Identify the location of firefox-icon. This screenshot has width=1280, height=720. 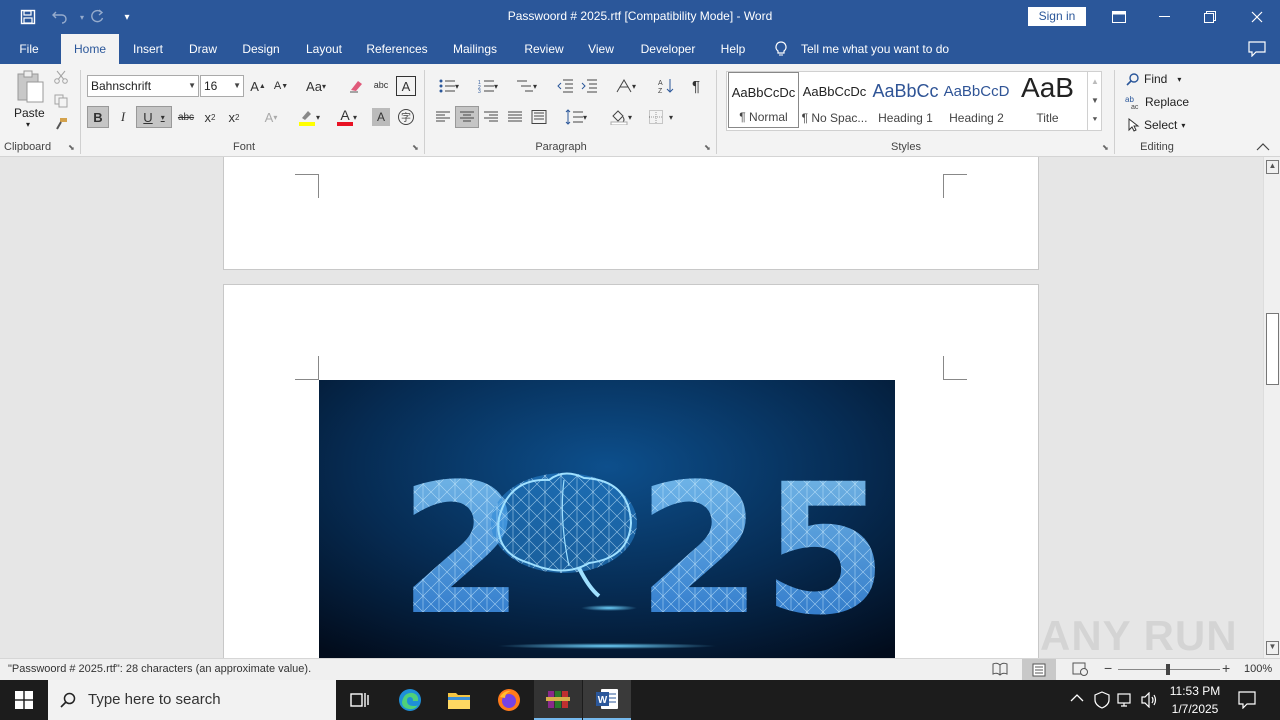
(509, 700).